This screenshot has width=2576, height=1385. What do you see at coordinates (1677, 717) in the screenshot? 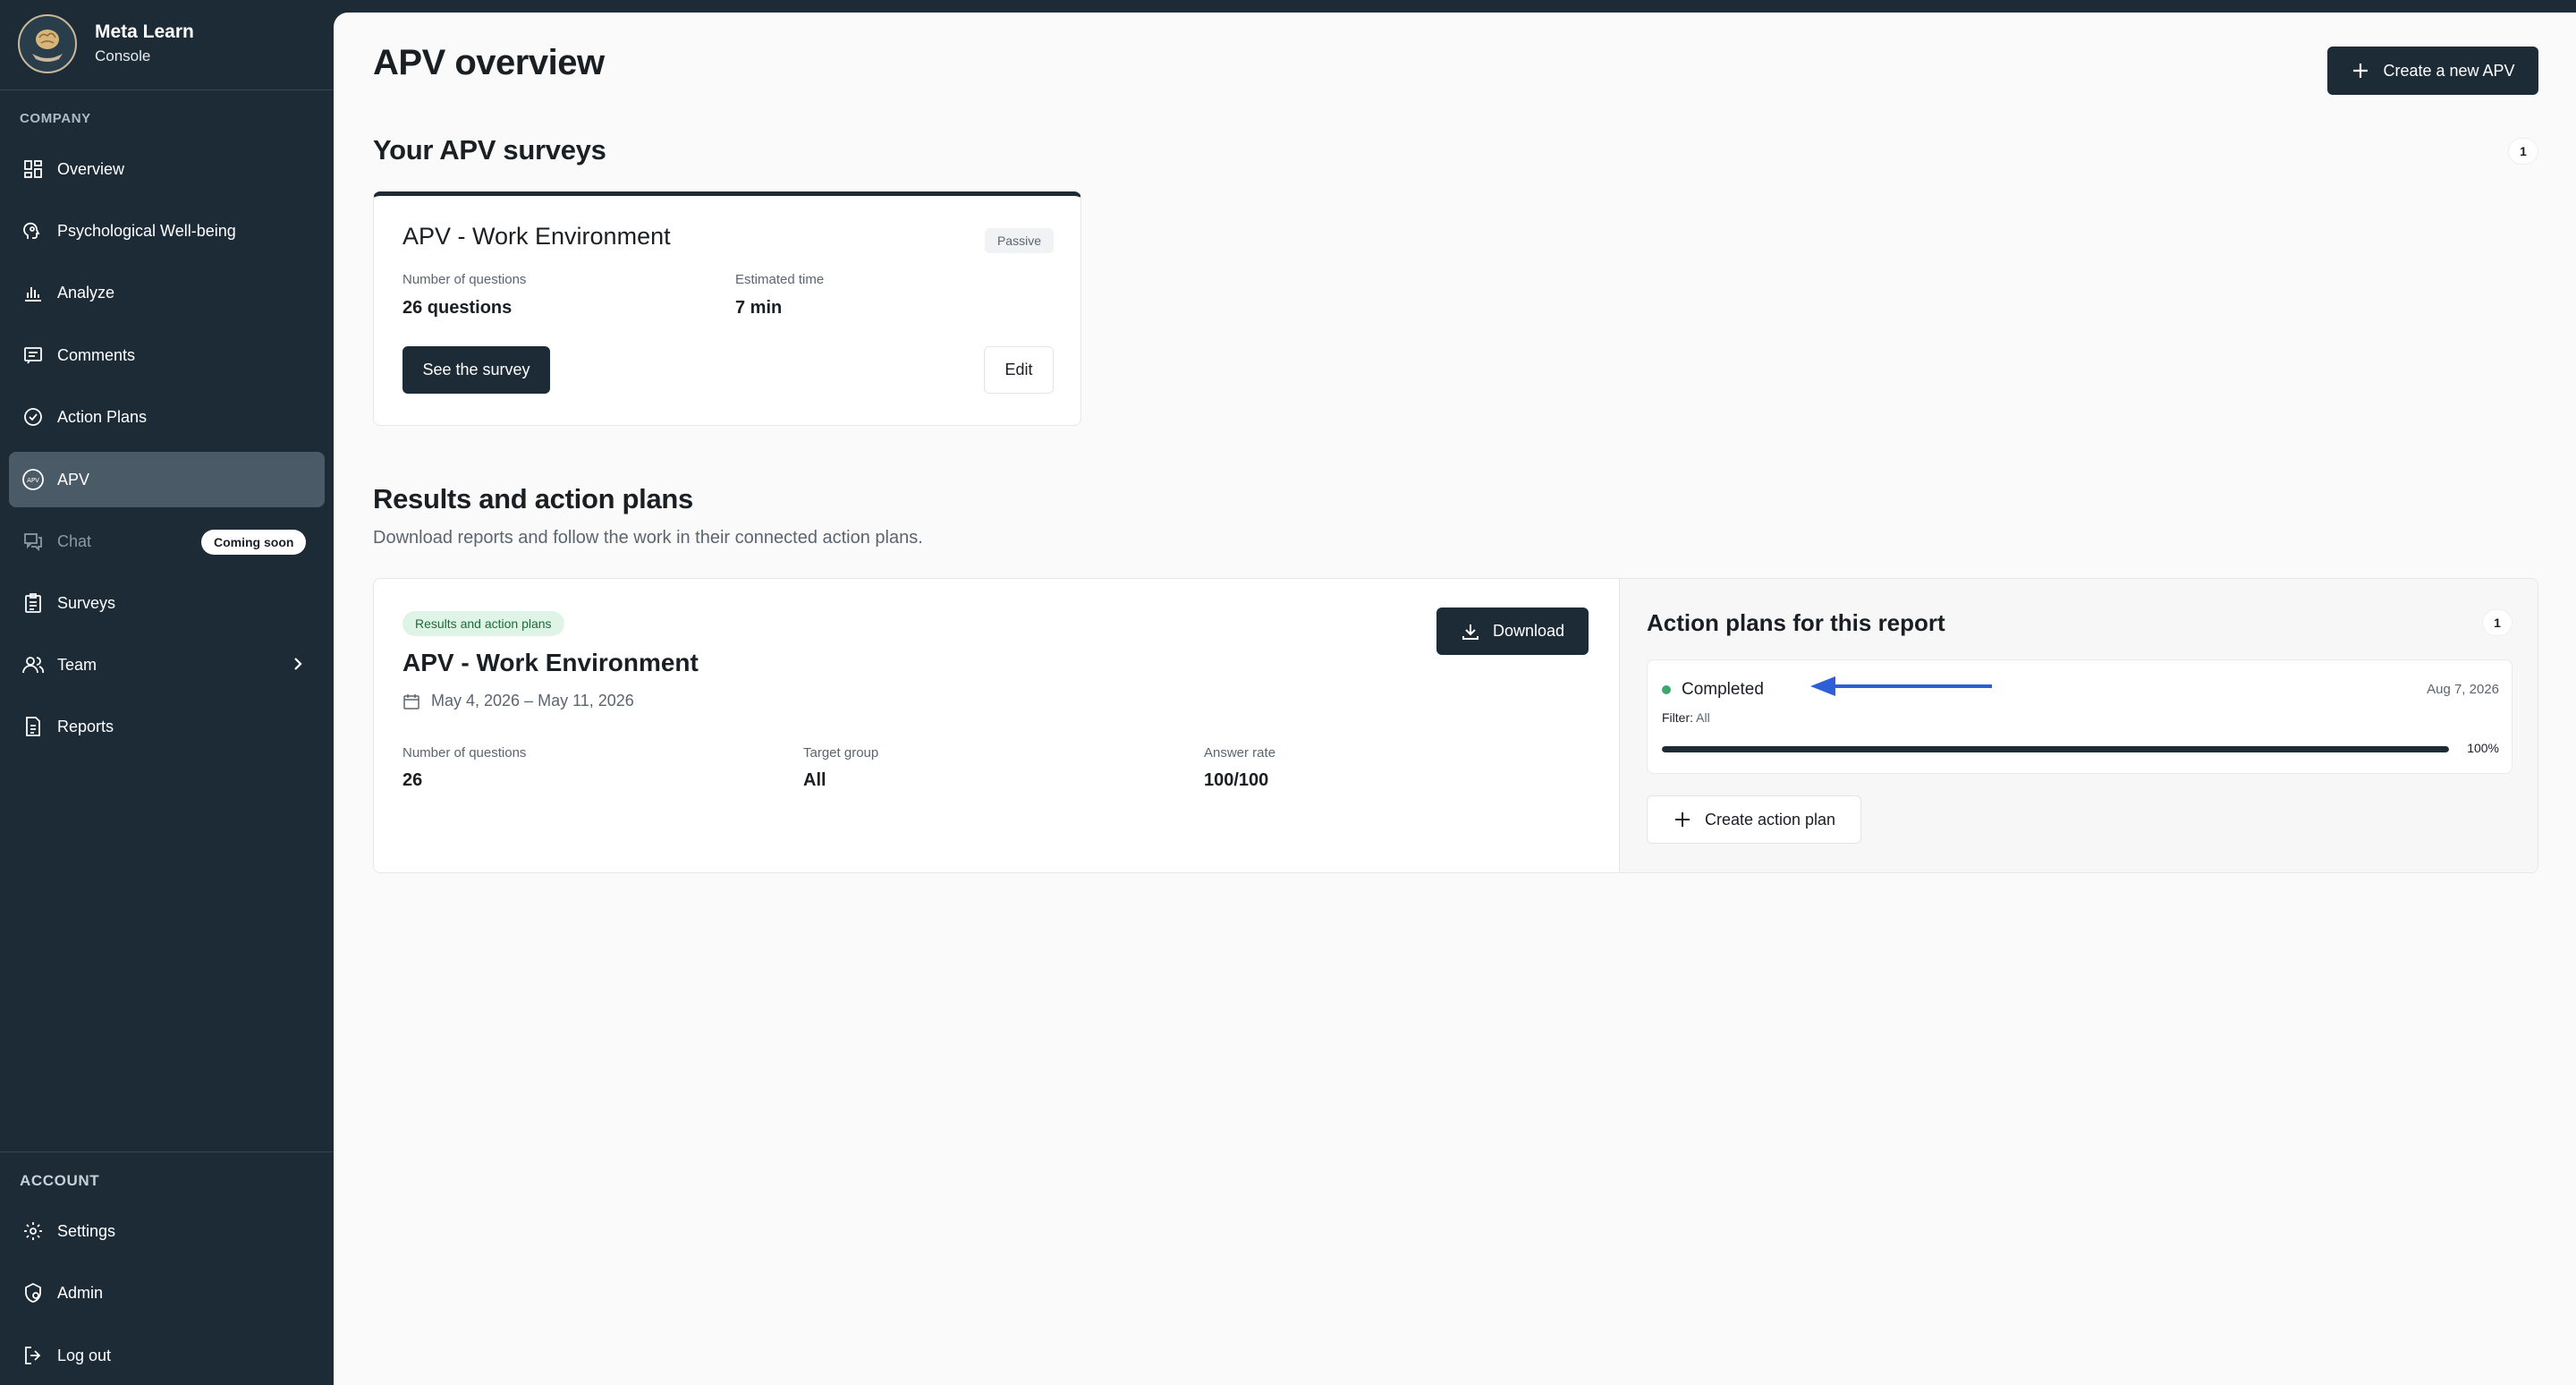
I see `filter-label: Filter:` at bounding box center [1677, 717].